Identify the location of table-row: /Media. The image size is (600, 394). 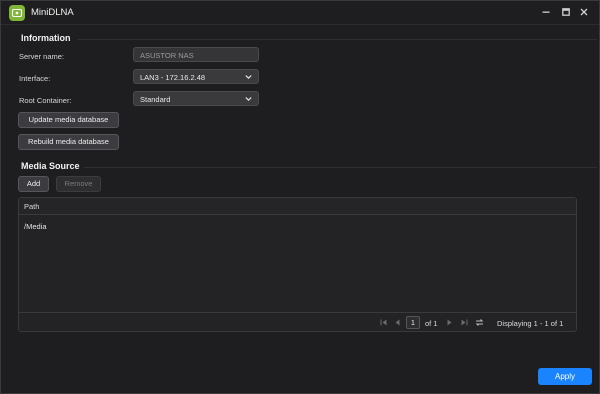
(35, 226).